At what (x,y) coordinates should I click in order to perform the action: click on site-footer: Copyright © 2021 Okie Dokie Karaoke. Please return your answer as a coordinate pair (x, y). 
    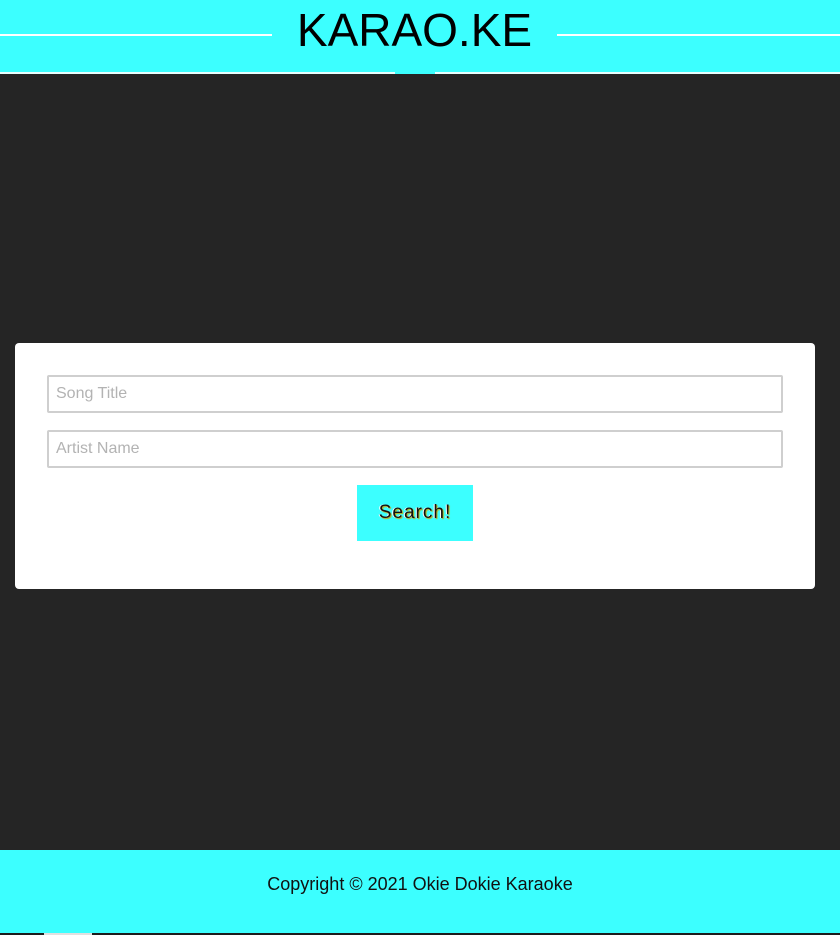
    Looking at the image, I should click on (420, 892).